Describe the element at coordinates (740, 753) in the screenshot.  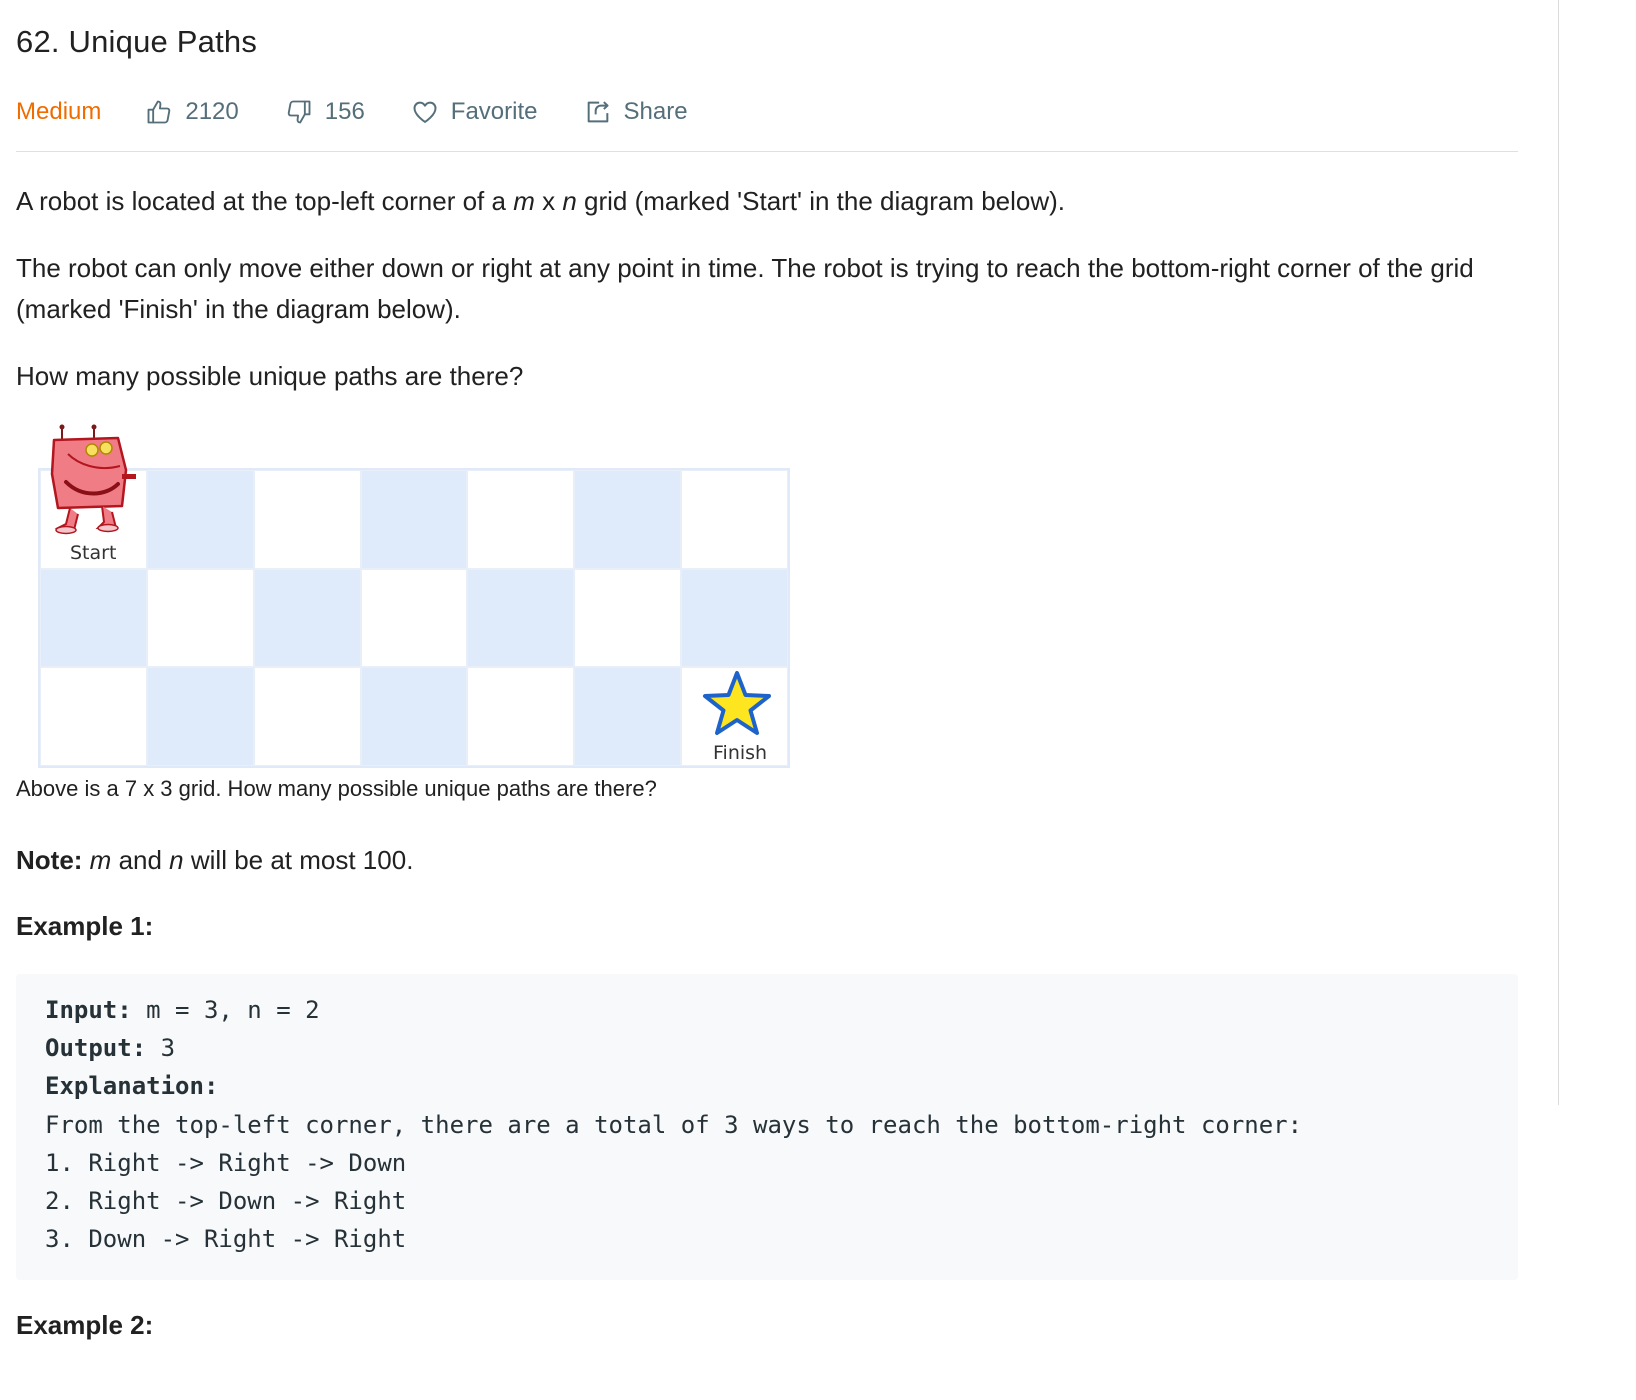
I see `finish-label: Finish` at that location.